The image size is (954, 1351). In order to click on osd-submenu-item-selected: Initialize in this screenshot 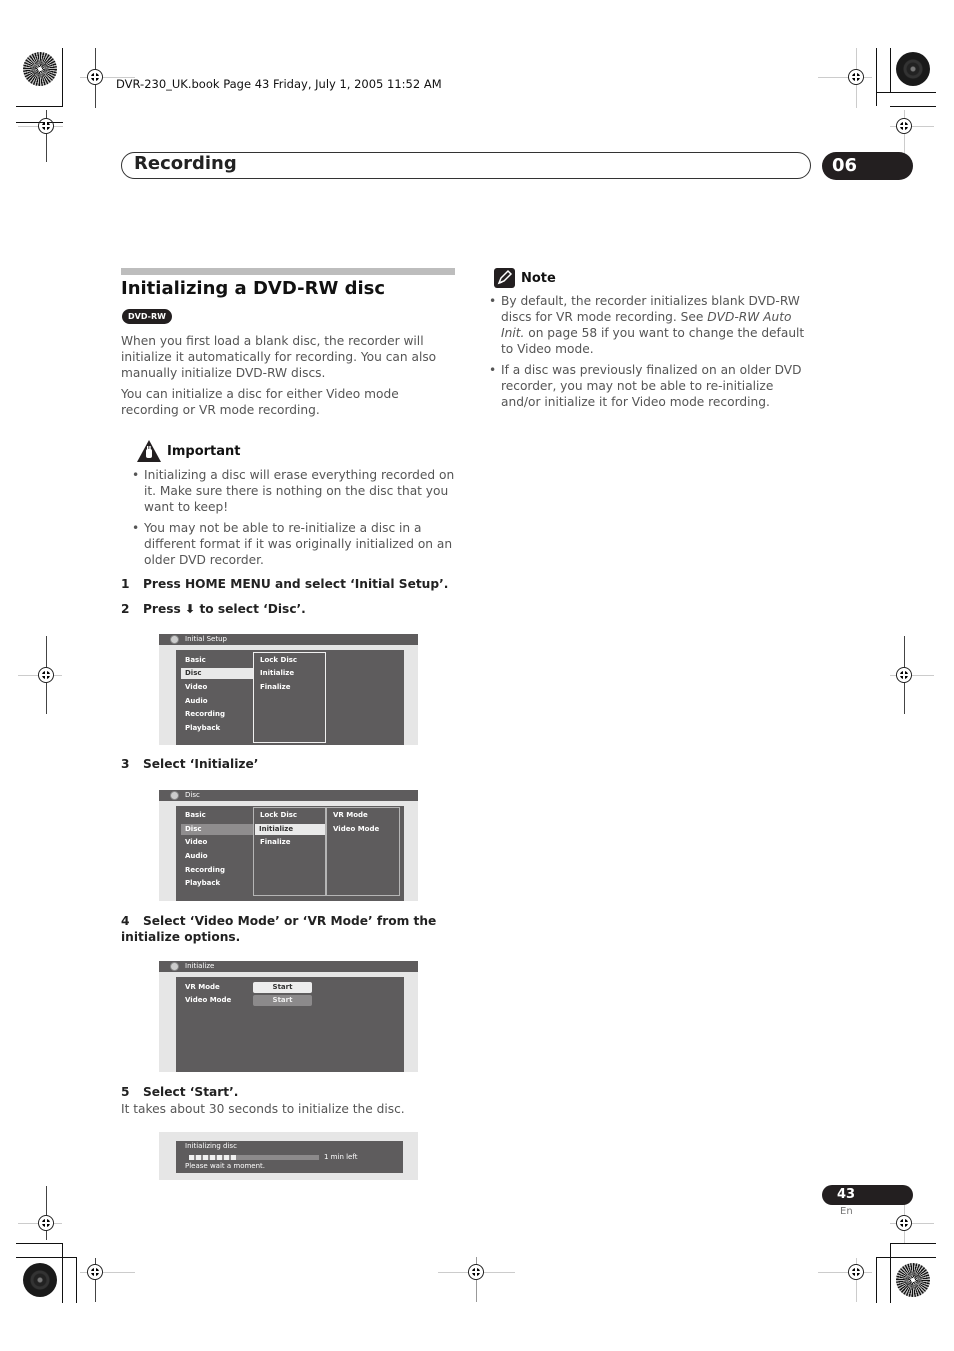, I will do `click(290, 829)`.